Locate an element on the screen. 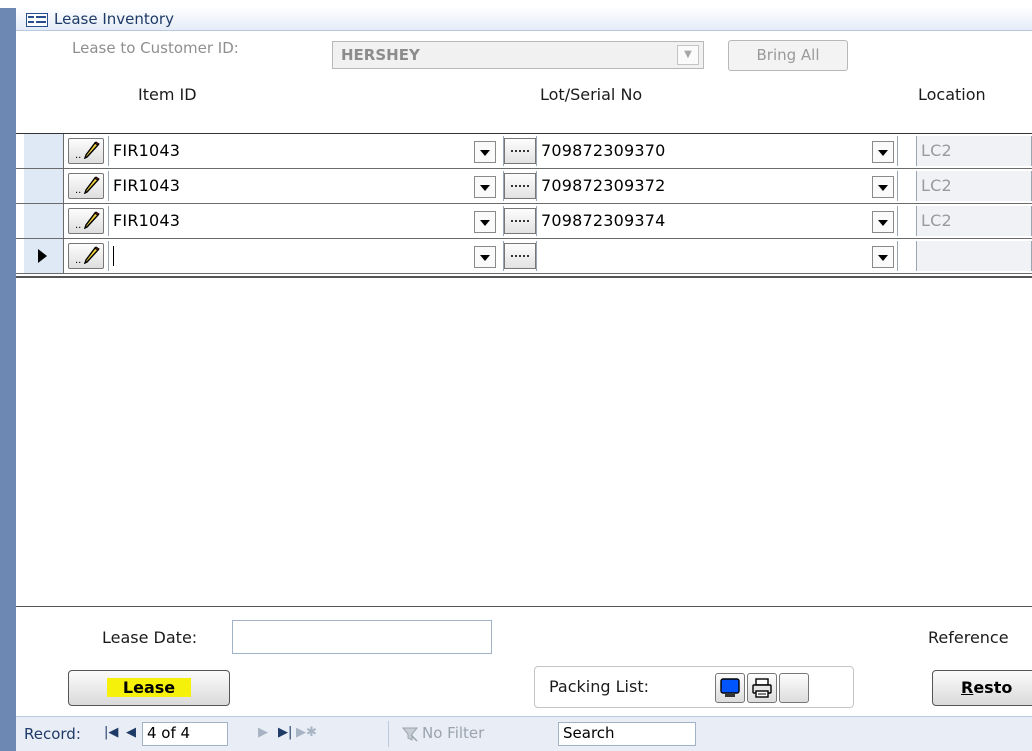 The image size is (1032, 751). filter-icon is located at coordinates (410, 736).